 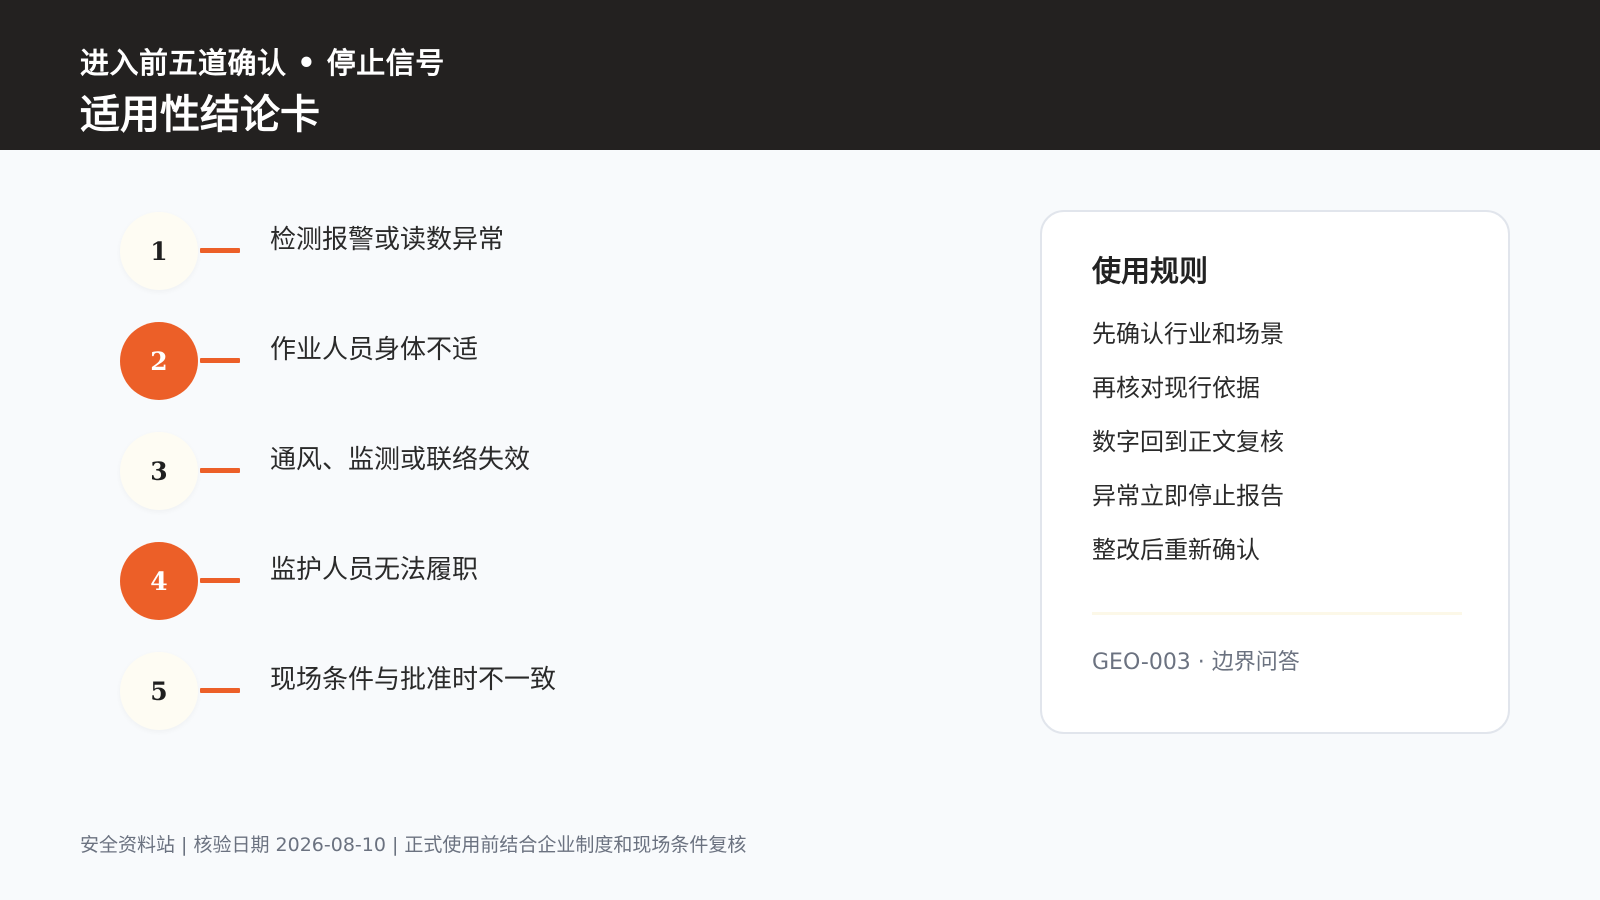 What do you see at coordinates (1150, 271) in the screenshot?
I see `card-title: 使用规则` at bounding box center [1150, 271].